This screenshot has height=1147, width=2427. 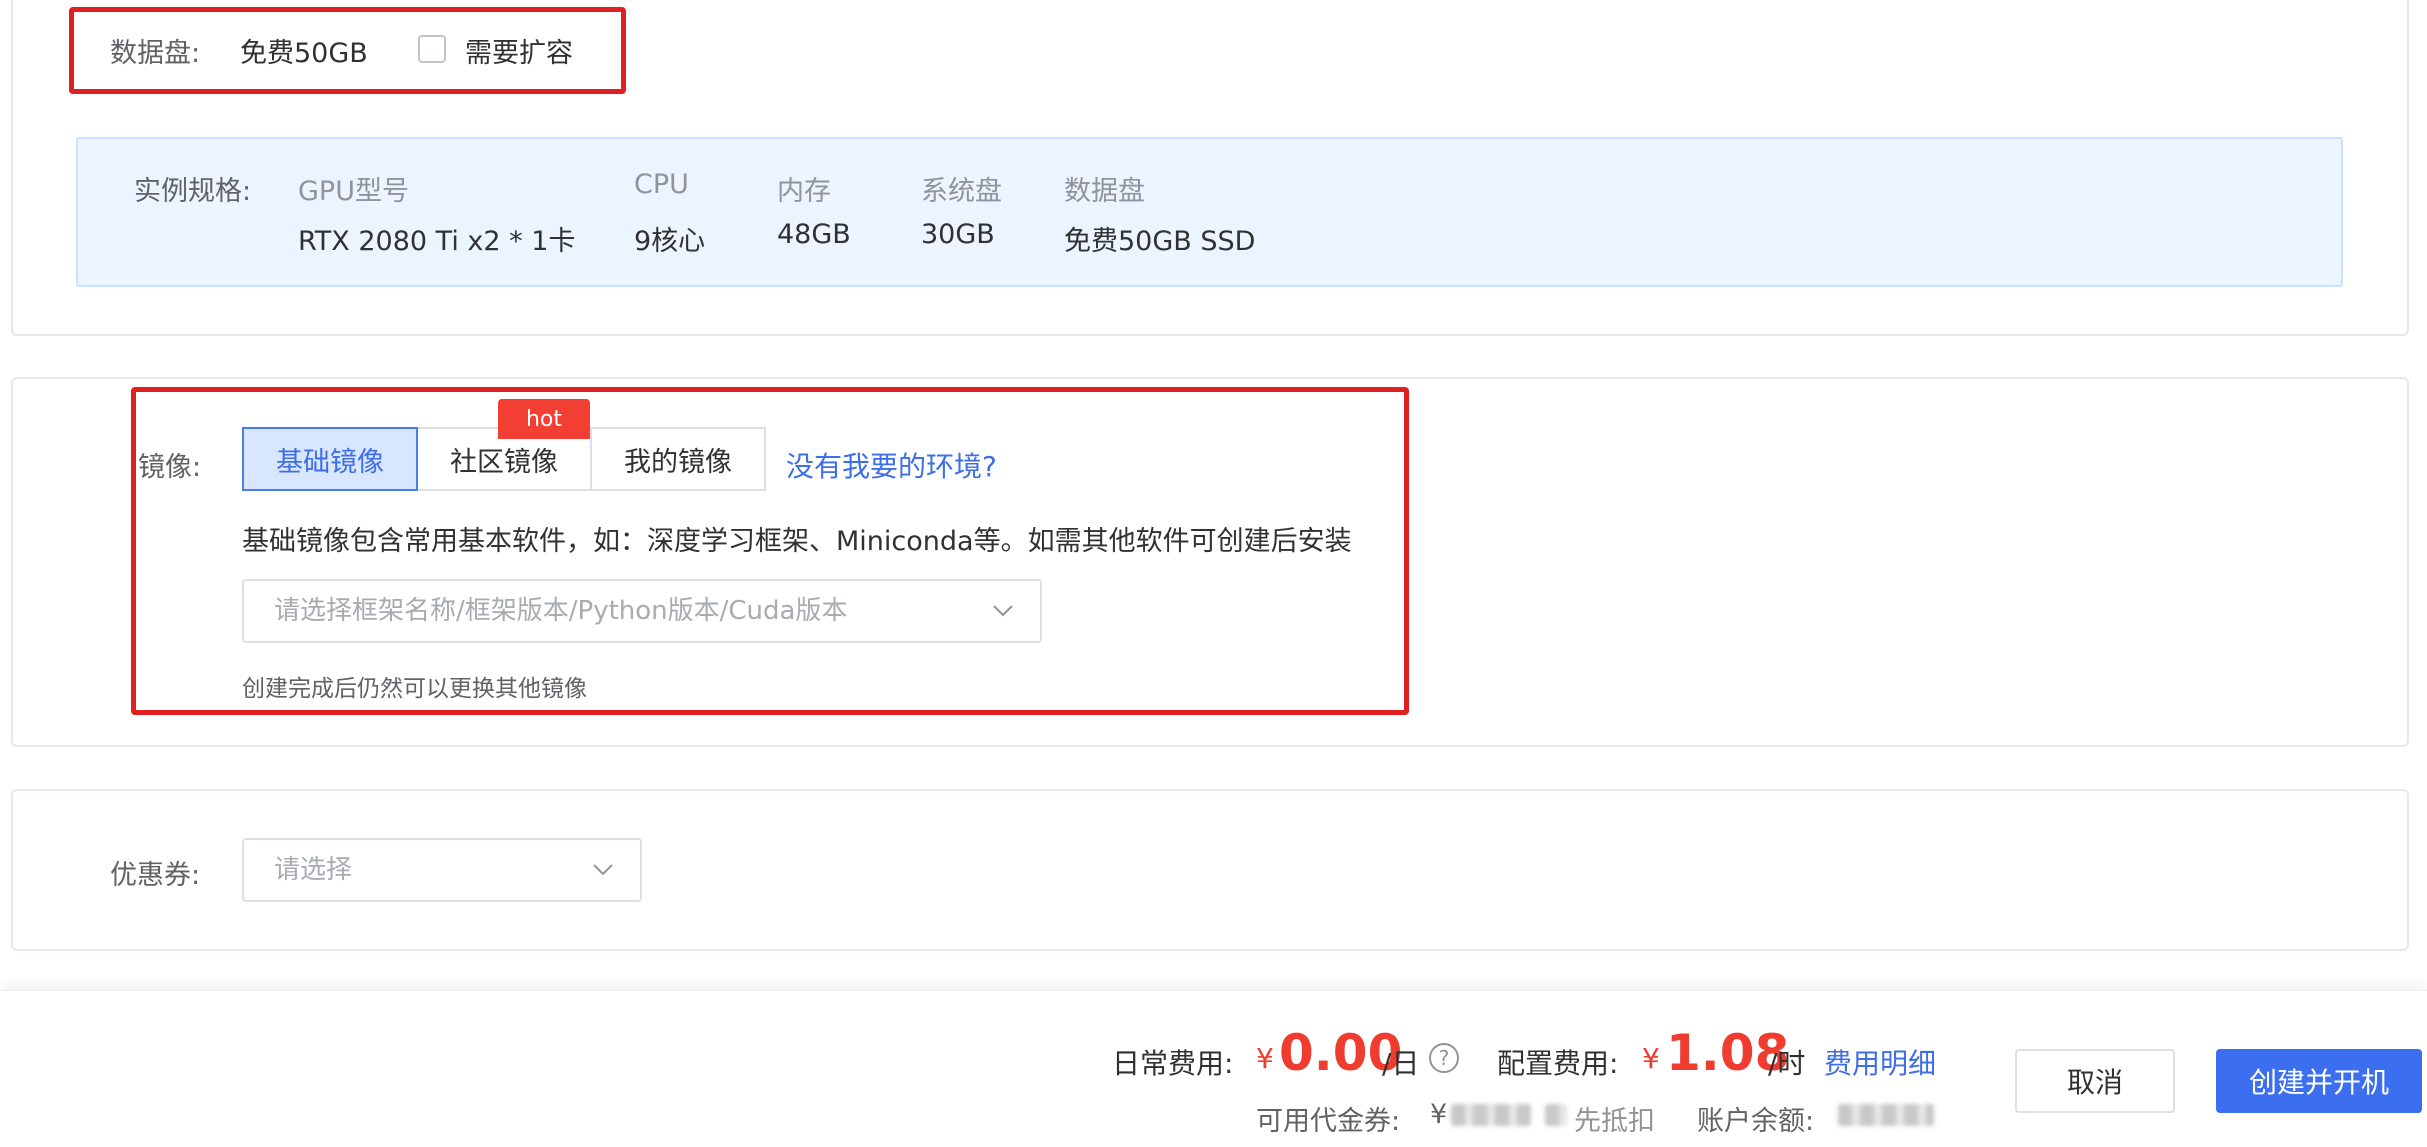 I want to click on daily-fee-currency: ¥, so click(x=1265, y=1058).